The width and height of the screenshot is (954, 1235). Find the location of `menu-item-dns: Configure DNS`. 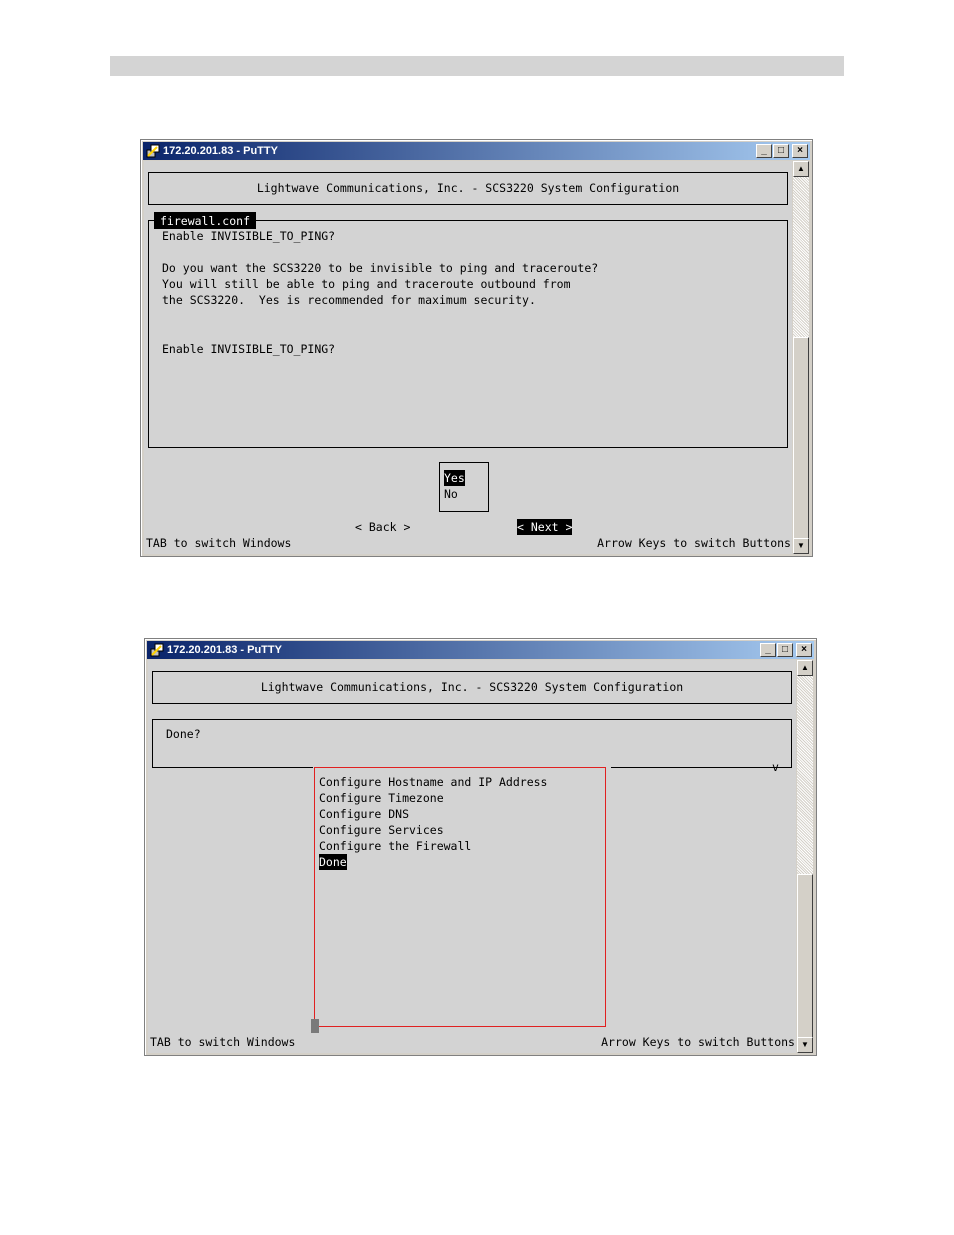

menu-item-dns: Configure DNS is located at coordinates (364, 814).